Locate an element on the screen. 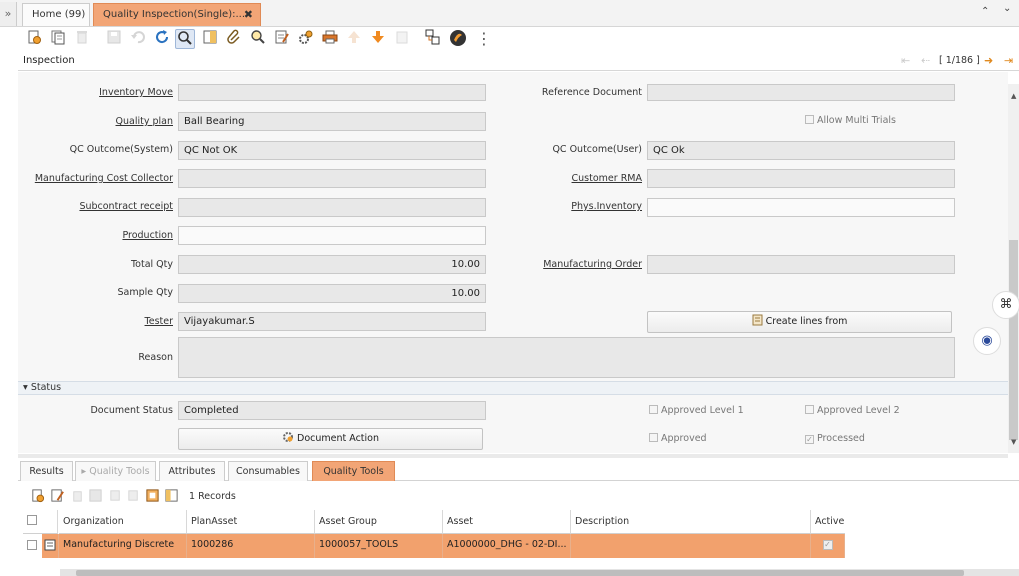 This screenshot has height=576, width=1019. grid-save-icon is located at coordinates (95, 497).